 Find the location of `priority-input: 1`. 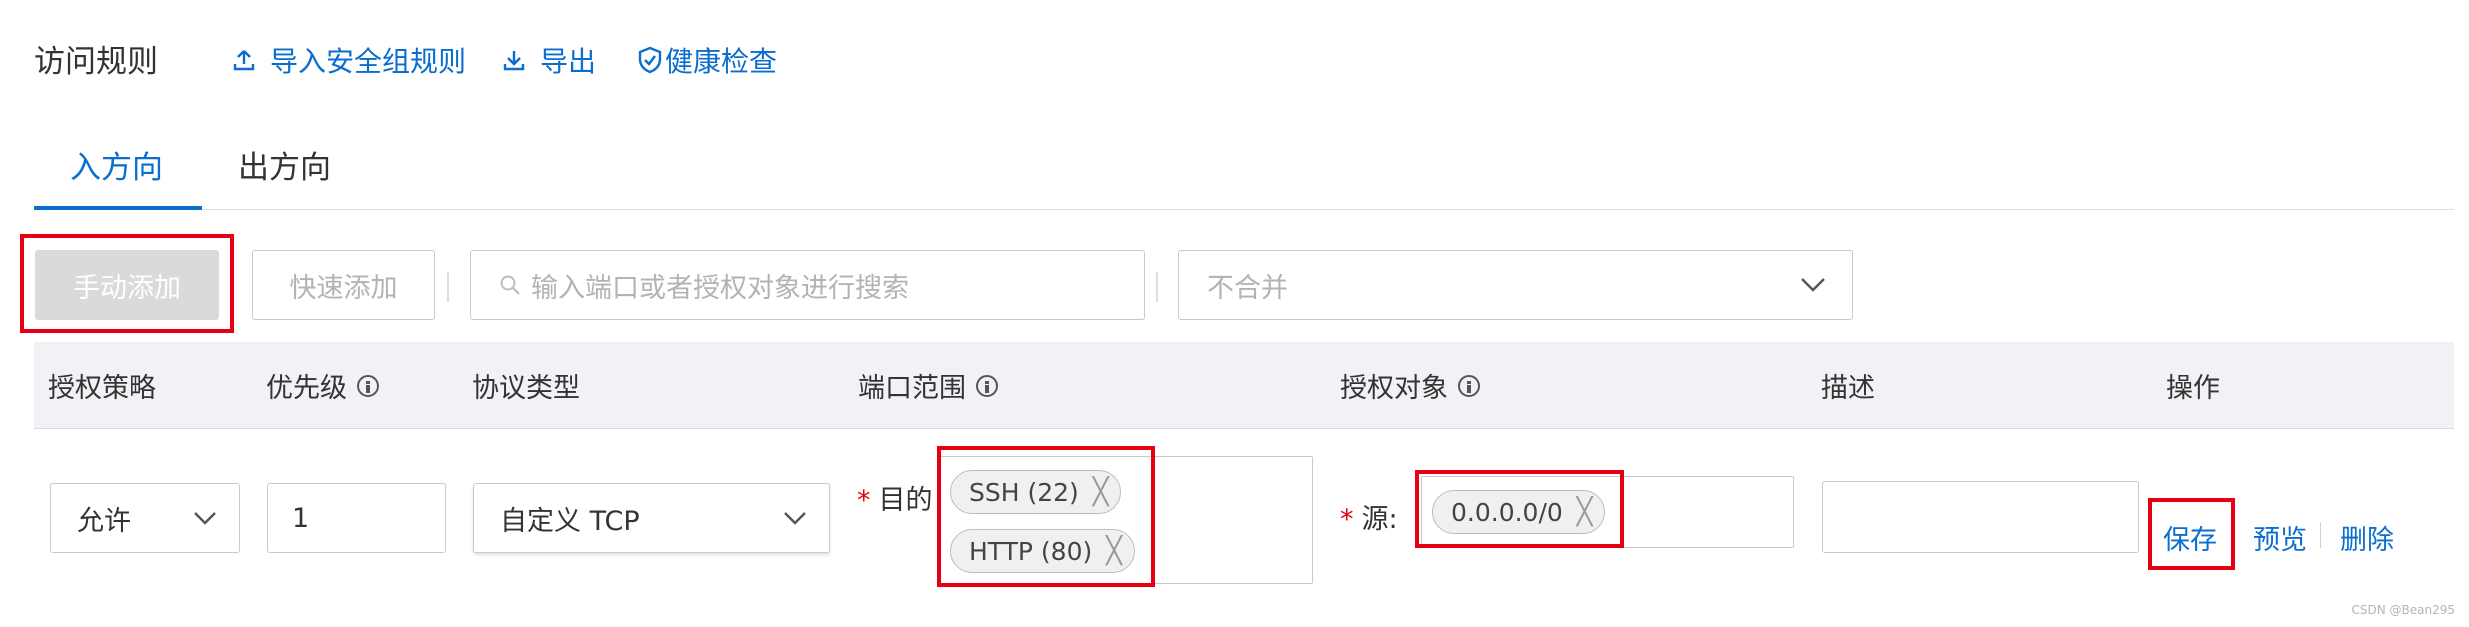

priority-input: 1 is located at coordinates (356, 518).